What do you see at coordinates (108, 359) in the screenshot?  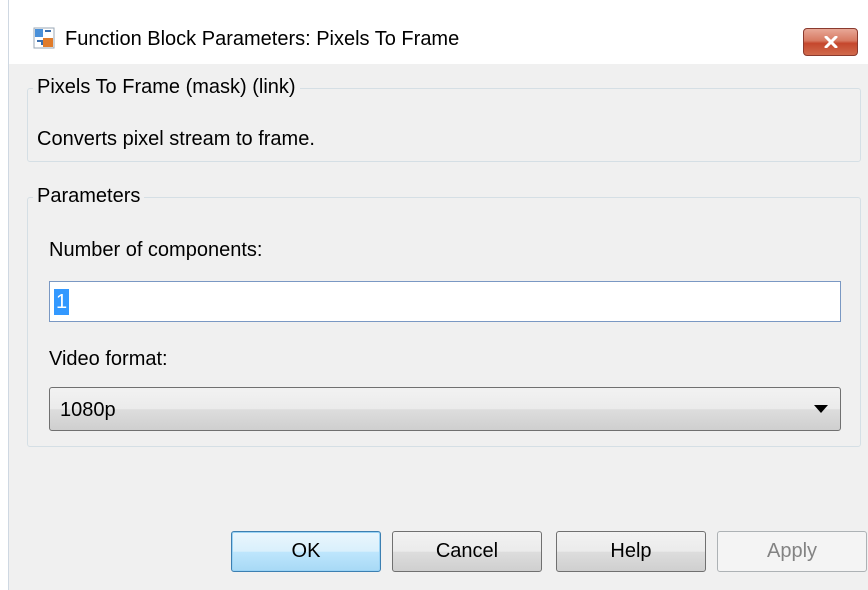 I see `video-format-label: Video format:` at bounding box center [108, 359].